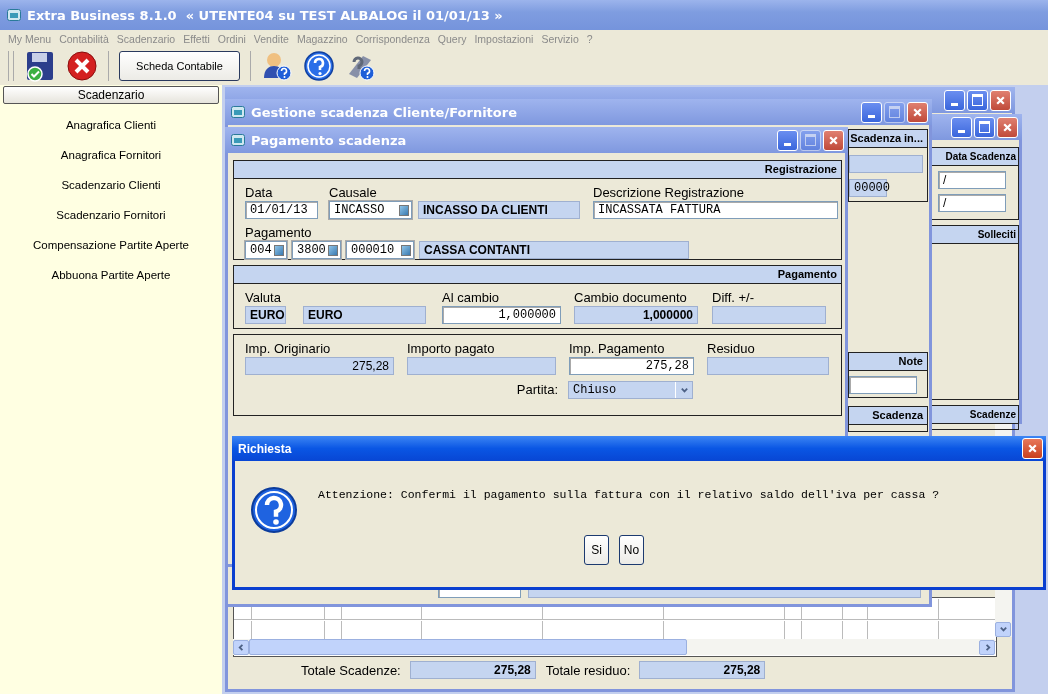  Describe the element at coordinates (537, 170) in the screenshot. I see `panel-header: Registrazione` at that location.